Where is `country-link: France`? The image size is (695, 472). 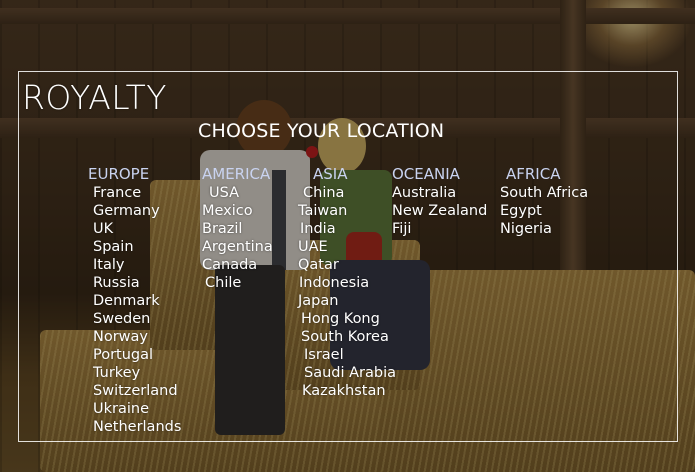
country-link: France is located at coordinates (137, 193).